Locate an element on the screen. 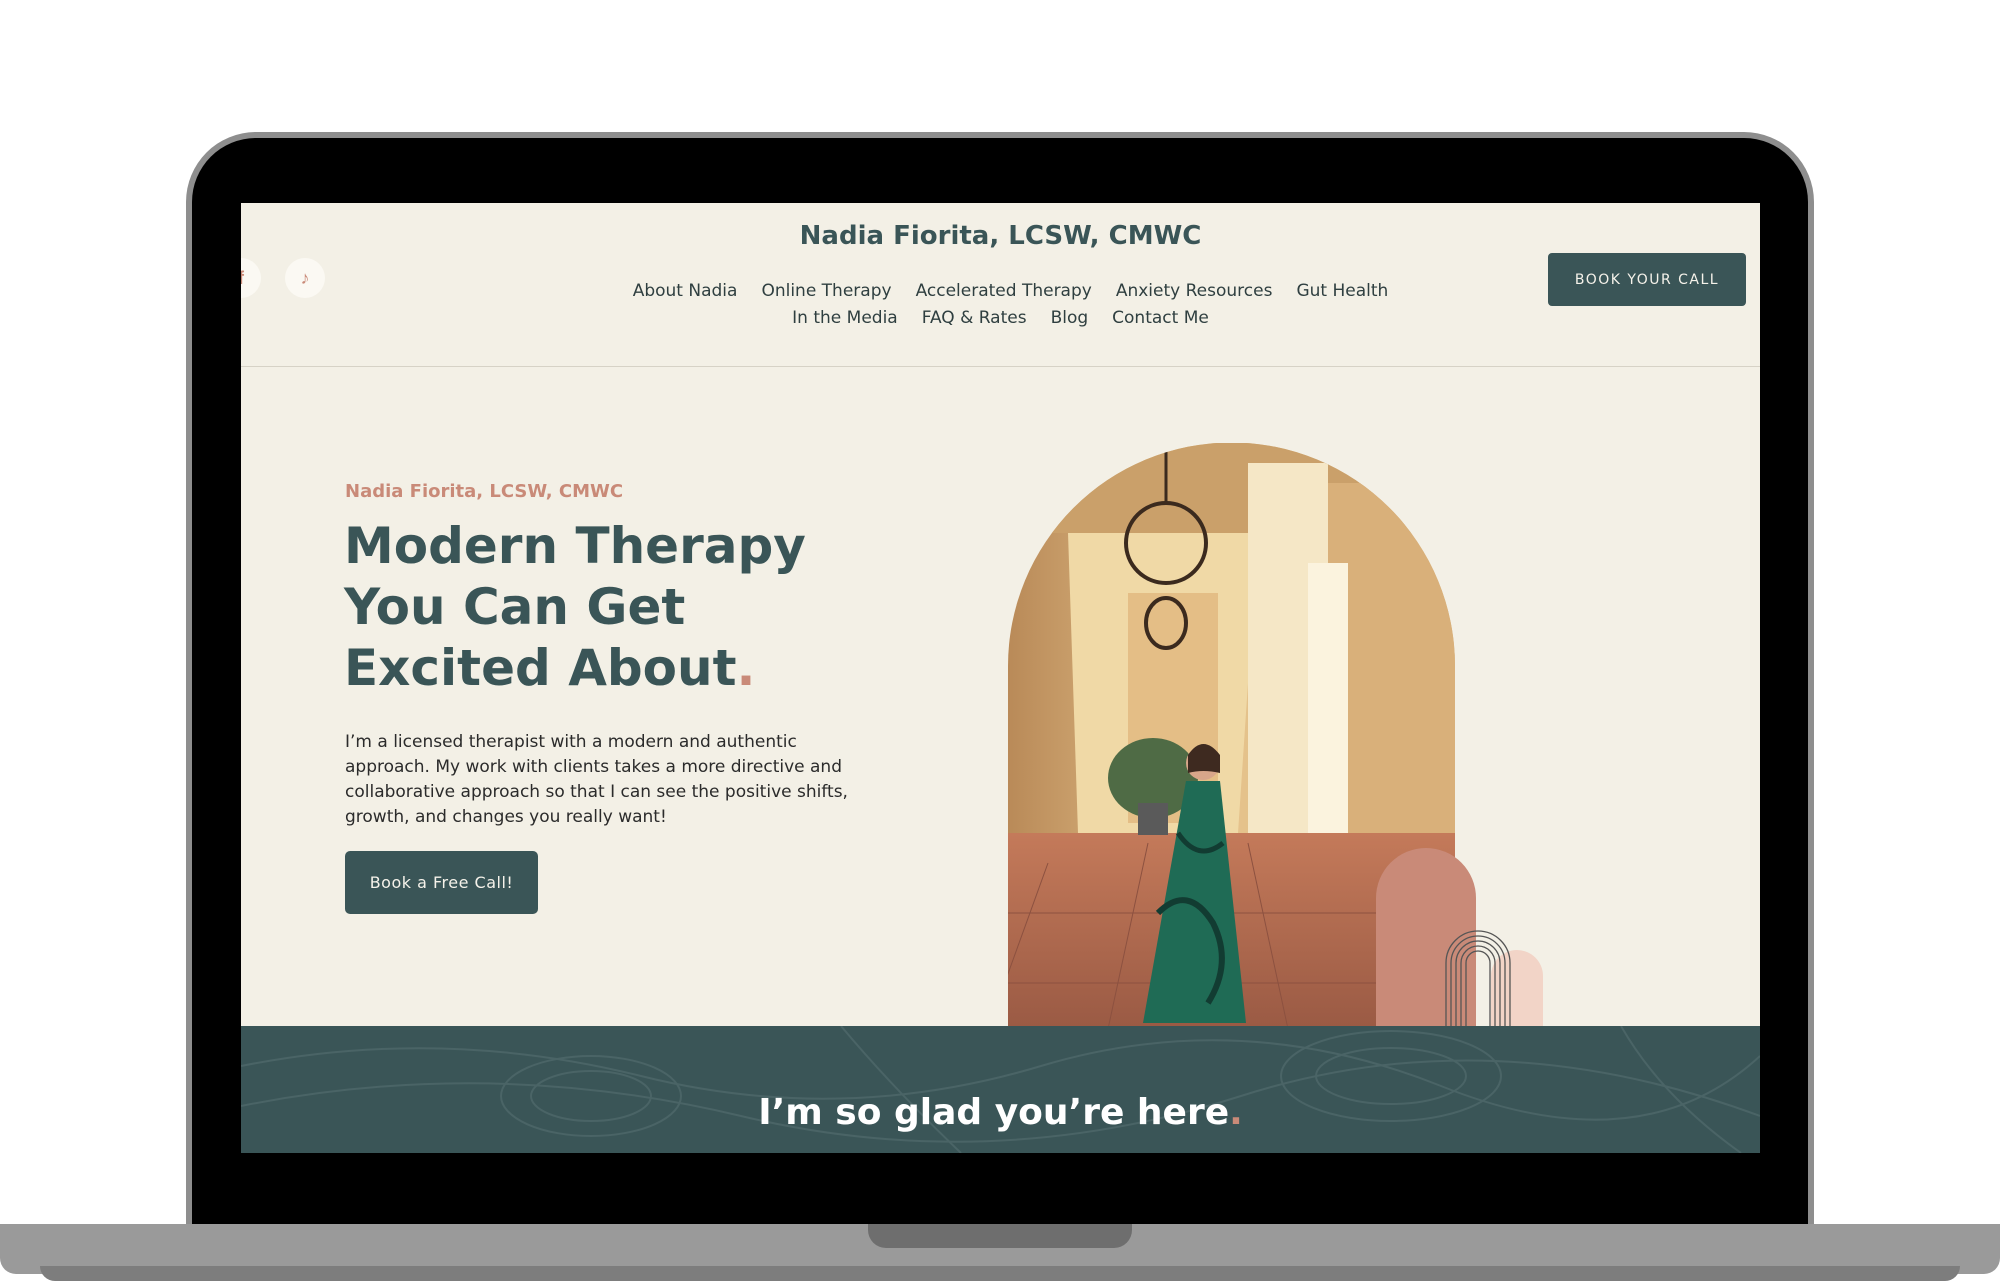 This screenshot has width=2000, height=1281. topographic-pattern is located at coordinates (1000, 1089).